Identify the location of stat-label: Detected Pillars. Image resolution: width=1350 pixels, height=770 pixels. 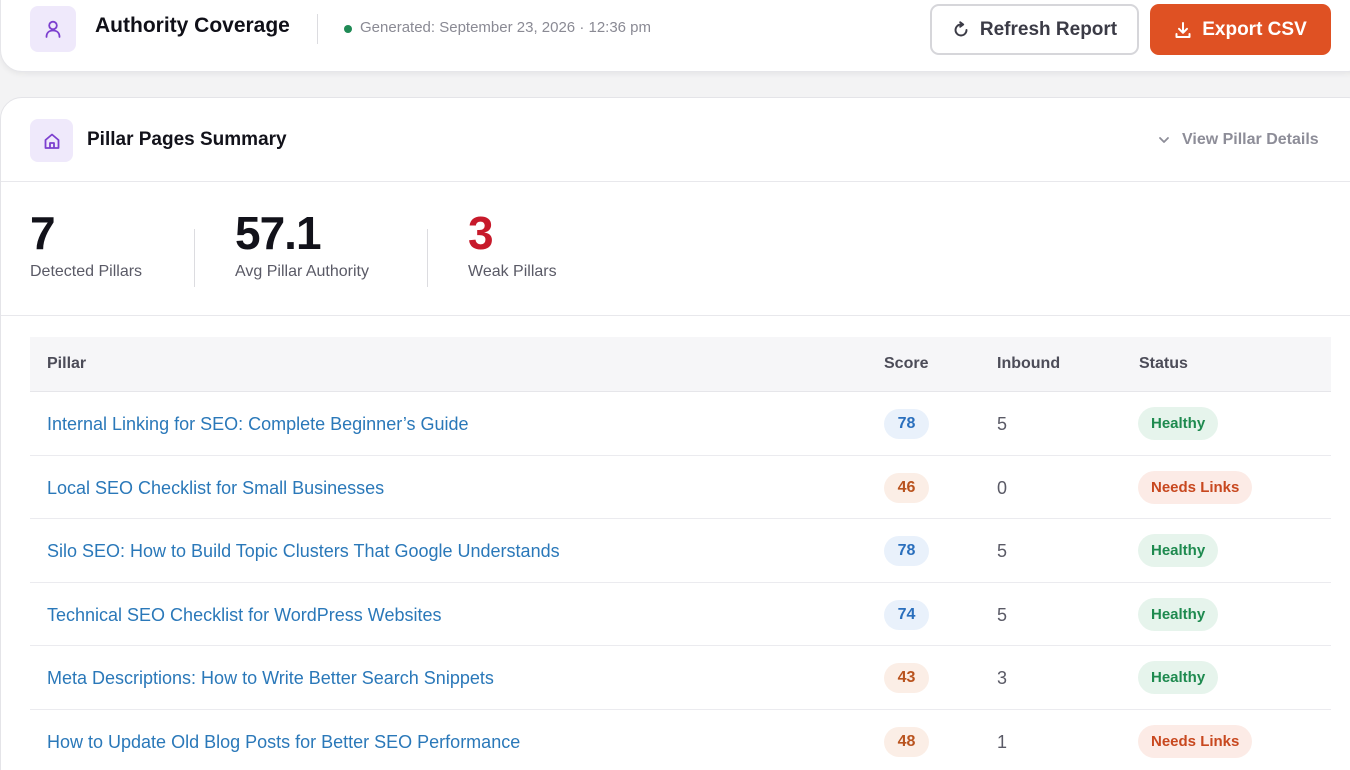
(86, 271).